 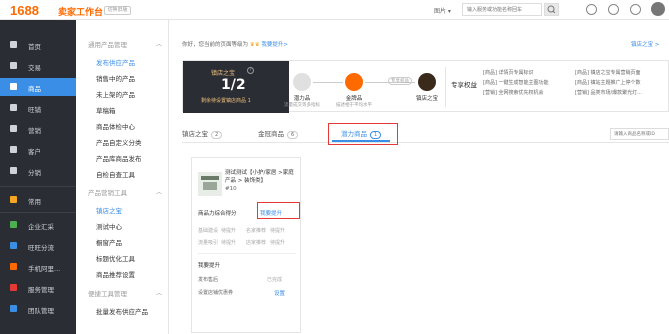 I want to click on sidebar-item-wangwang: 旺旺分流, so click(x=38, y=246).